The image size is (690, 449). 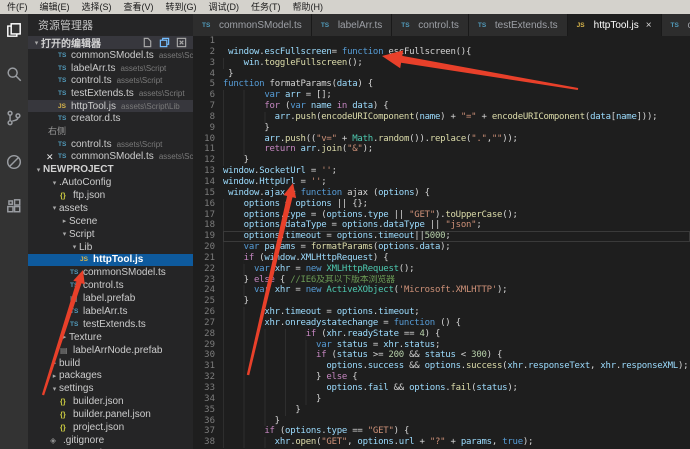 I want to click on line-number: 13, so click(x=208, y=171).